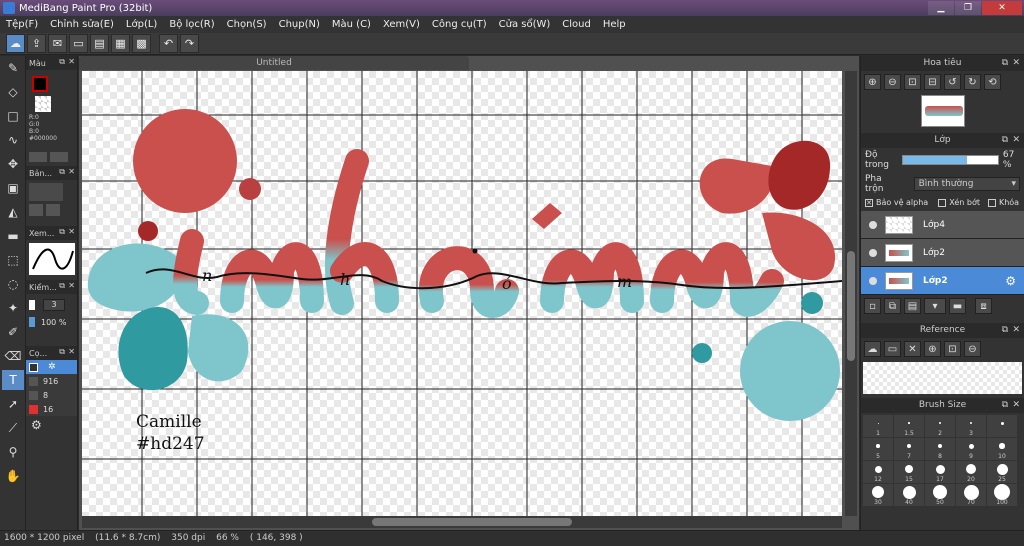  I want to click on page-icon: ▤, so click(99, 43).